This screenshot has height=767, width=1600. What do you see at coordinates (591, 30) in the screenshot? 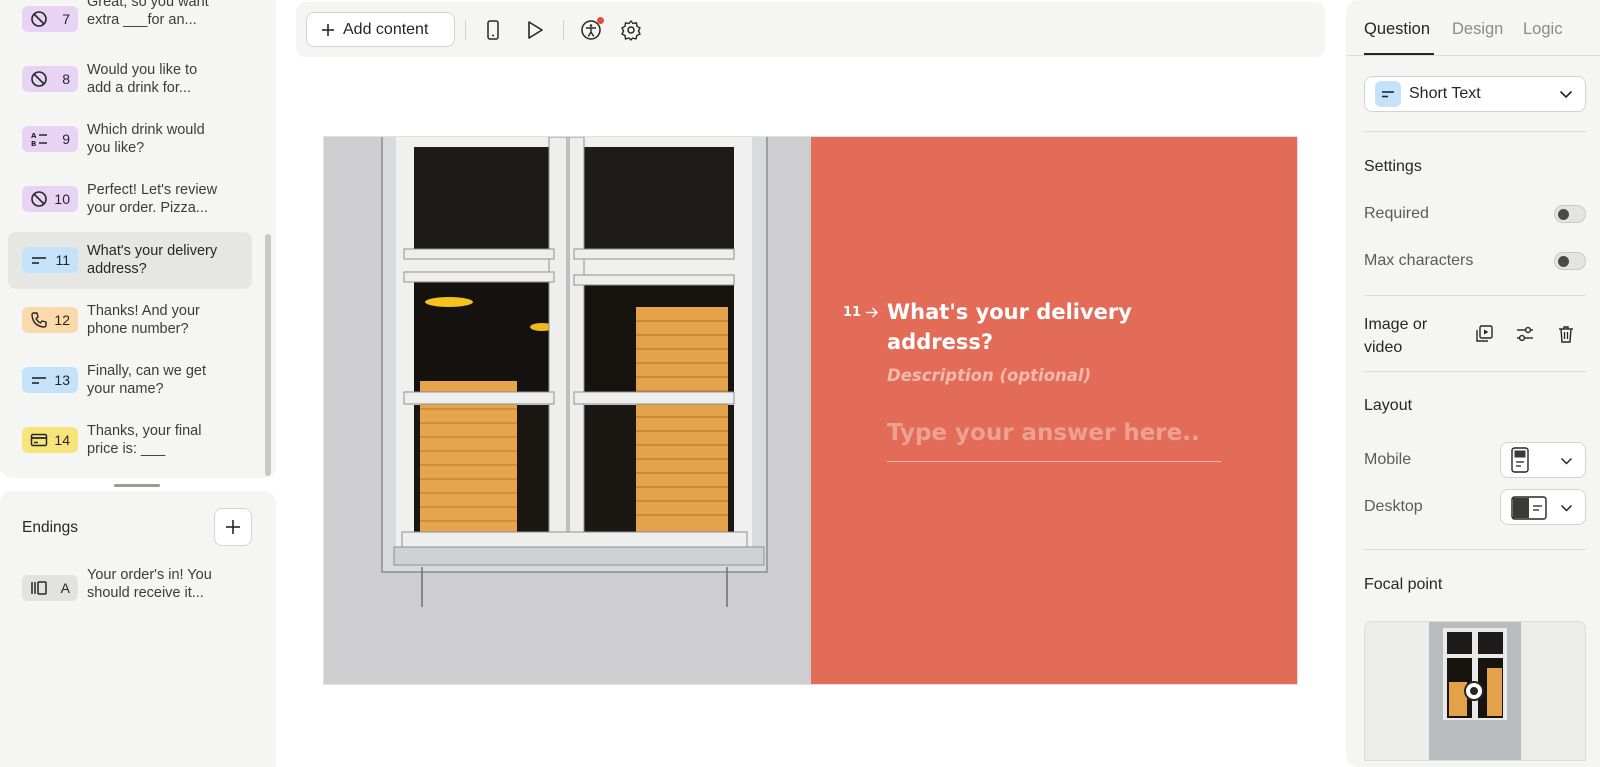
I see `accessibility-button` at bounding box center [591, 30].